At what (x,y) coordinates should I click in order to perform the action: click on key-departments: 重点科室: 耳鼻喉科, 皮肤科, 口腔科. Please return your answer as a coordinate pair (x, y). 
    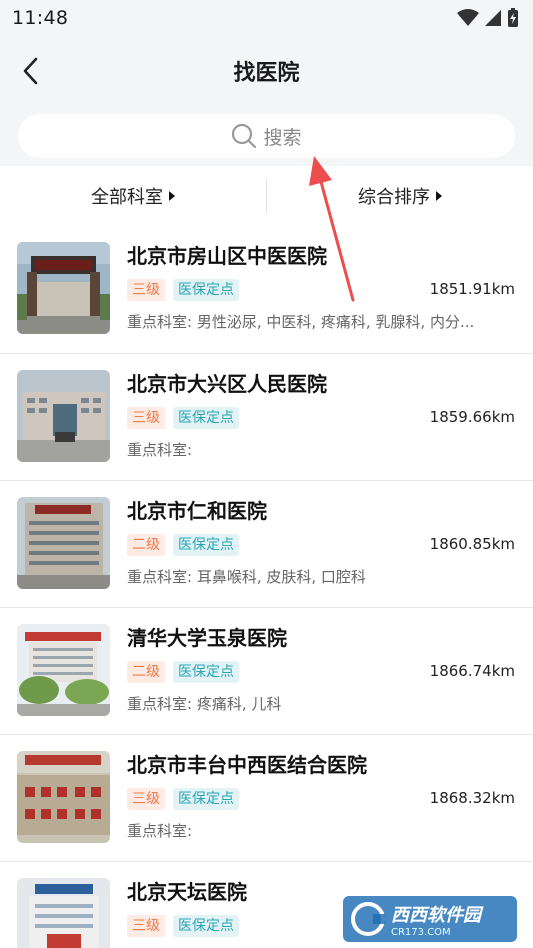
    Looking at the image, I should click on (246, 577).